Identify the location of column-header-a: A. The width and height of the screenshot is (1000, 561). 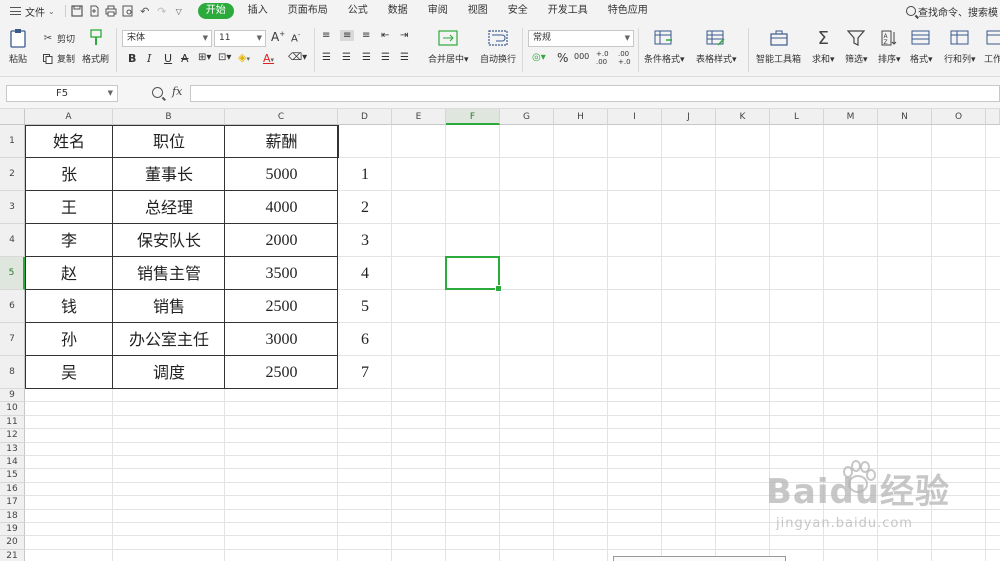
(69, 117).